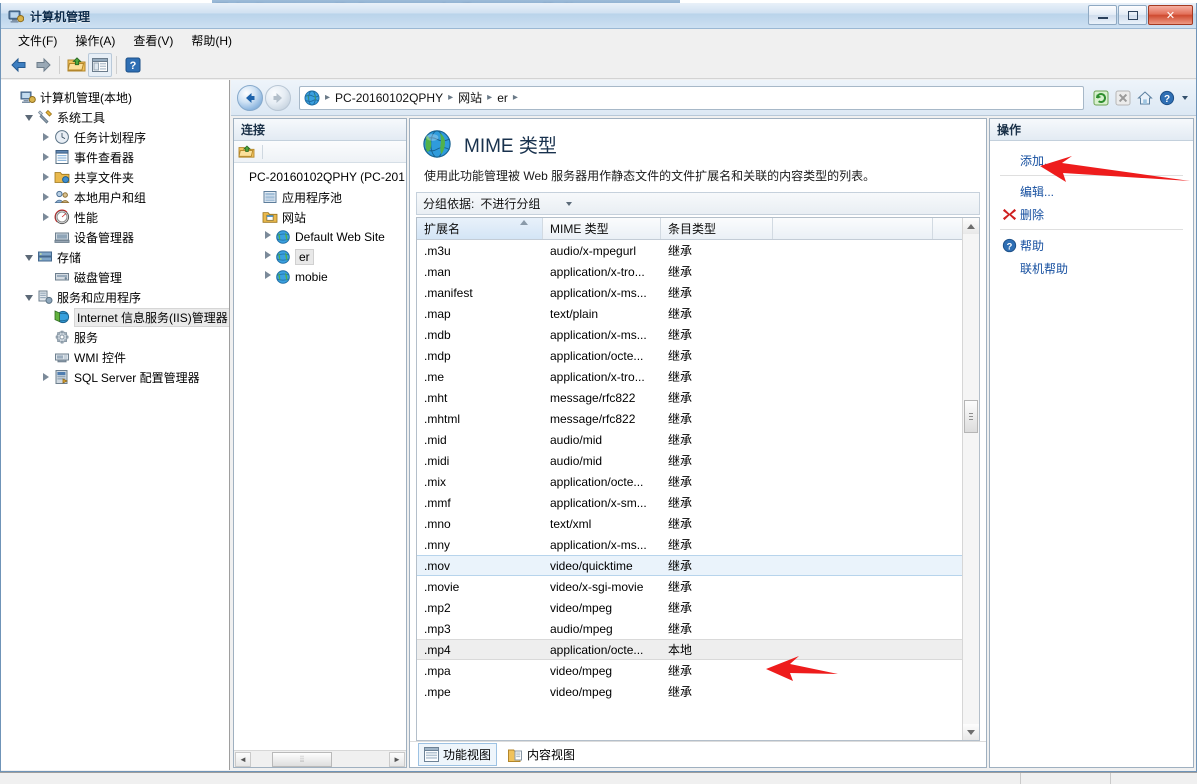 This screenshot has width=1197, height=784. Describe the element at coordinates (470, 97) in the screenshot. I see `breadcrumb-item-sites: 网站` at that location.